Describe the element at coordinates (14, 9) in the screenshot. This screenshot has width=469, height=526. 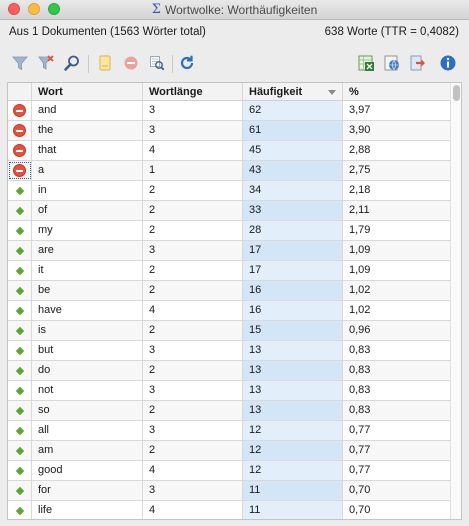
I see `close-window-button` at that location.